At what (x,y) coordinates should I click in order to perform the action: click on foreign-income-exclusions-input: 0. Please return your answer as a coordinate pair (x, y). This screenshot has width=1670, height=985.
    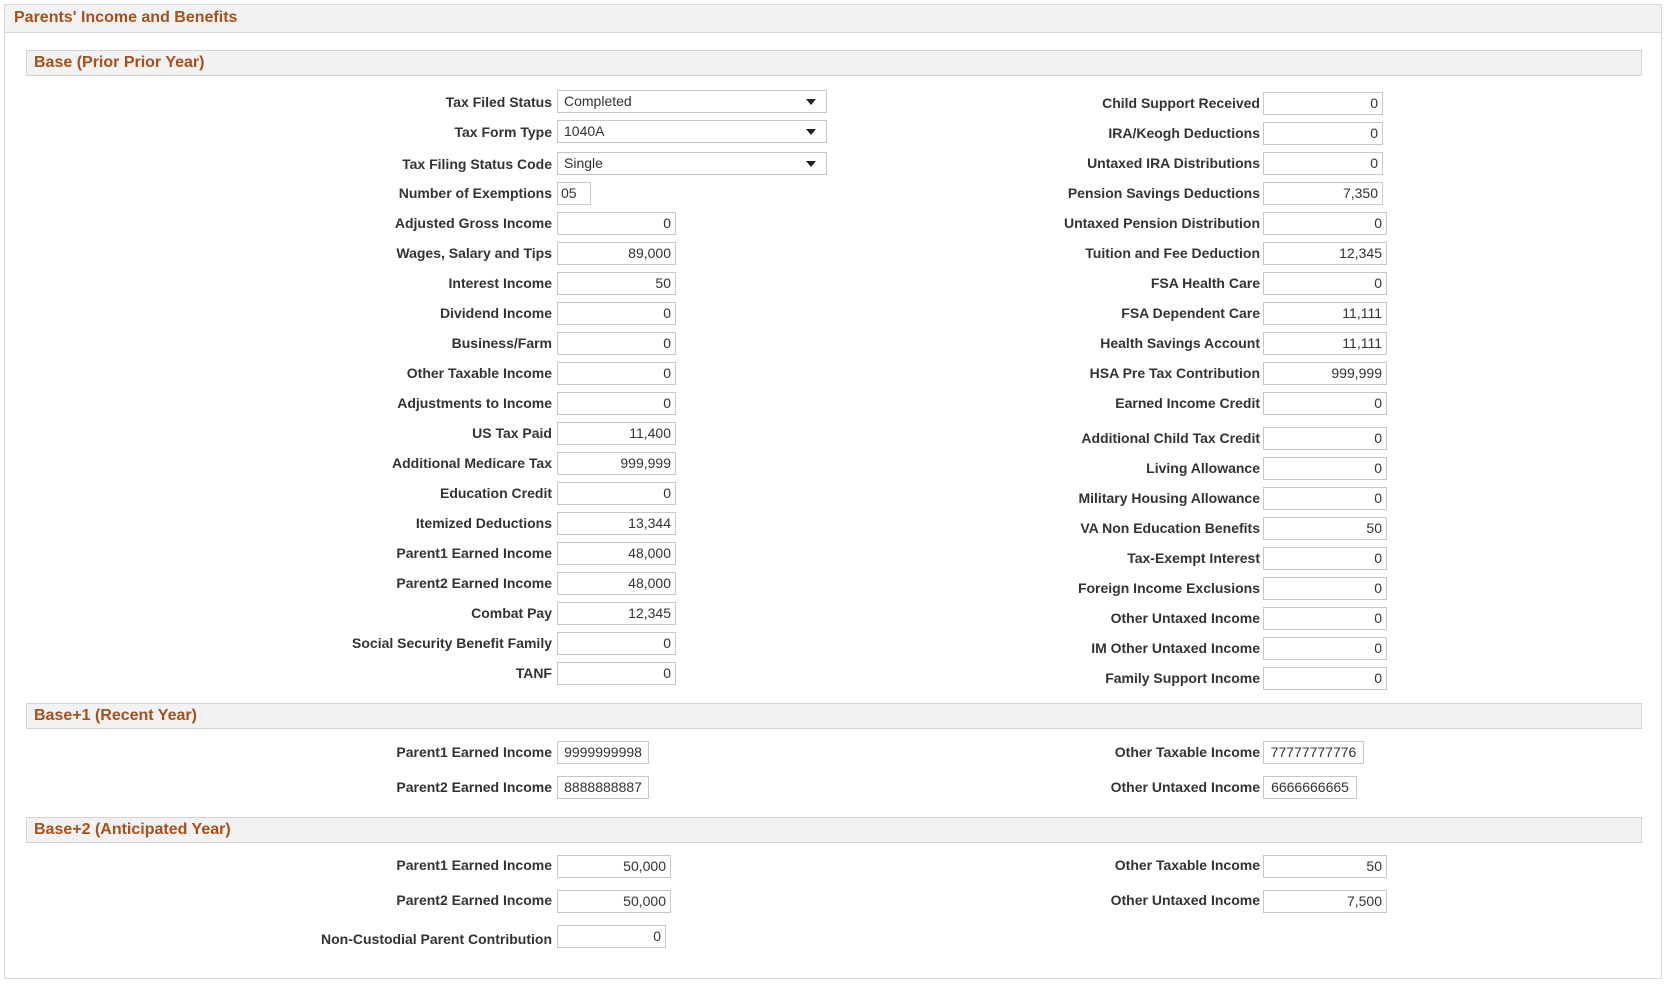
    Looking at the image, I should click on (1325, 588).